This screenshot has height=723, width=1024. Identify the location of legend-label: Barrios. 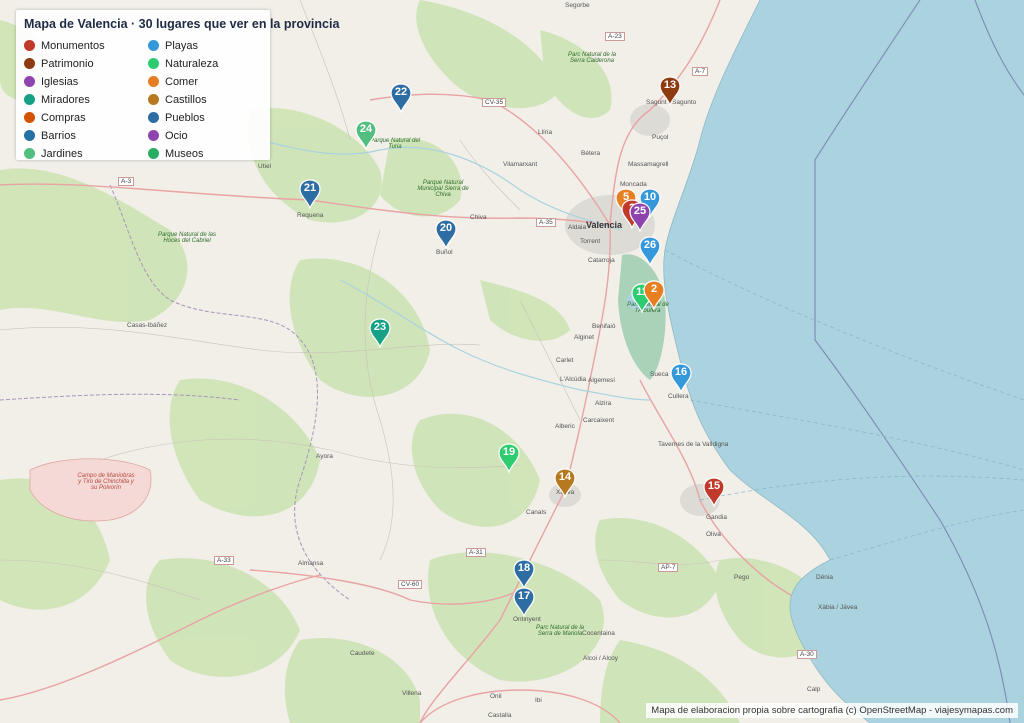
(58, 136).